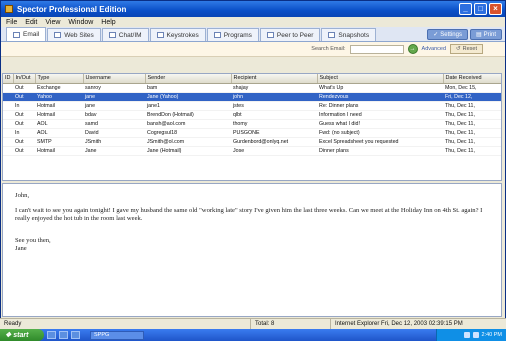 This screenshot has height=341, width=506. Describe the element at coordinates (59, 79) in the screenshot. I see `col-type: Type` at that location.